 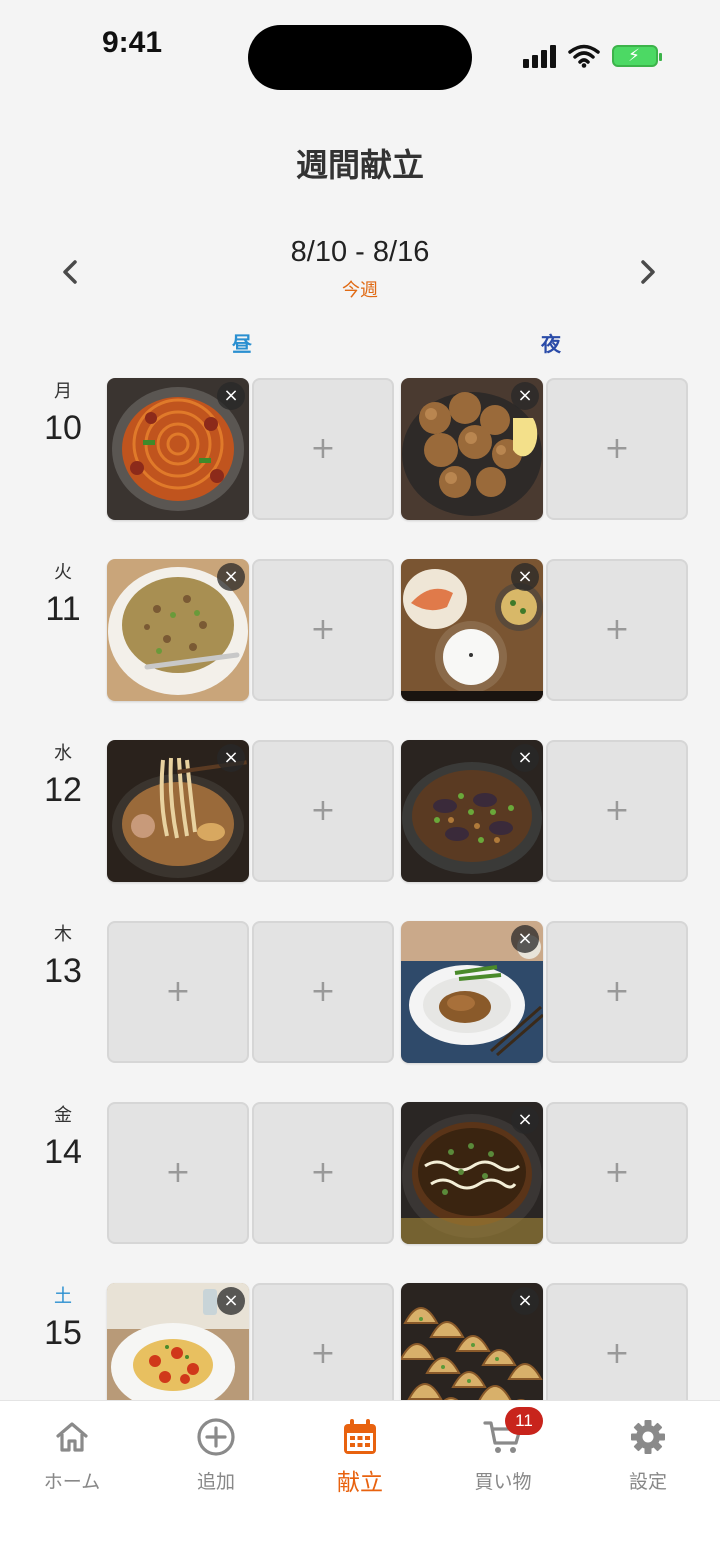 What do you see at coordinates (360, 290) in the screenshot?
I see `this-week-label: 今週` at bounding box center [360, 290].